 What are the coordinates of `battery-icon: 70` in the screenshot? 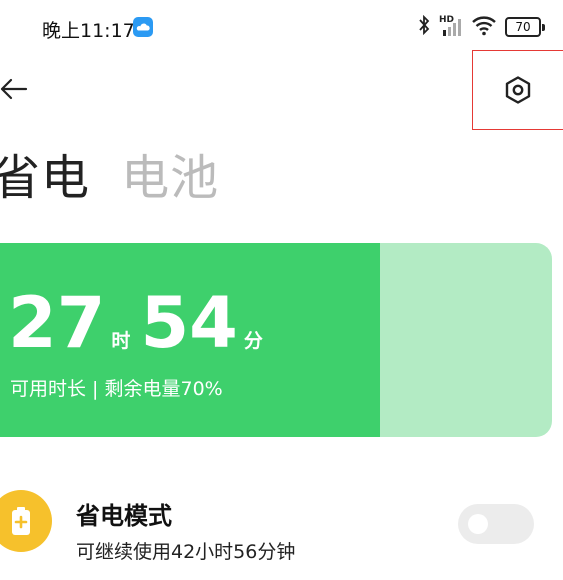 It's located at (525, 27).